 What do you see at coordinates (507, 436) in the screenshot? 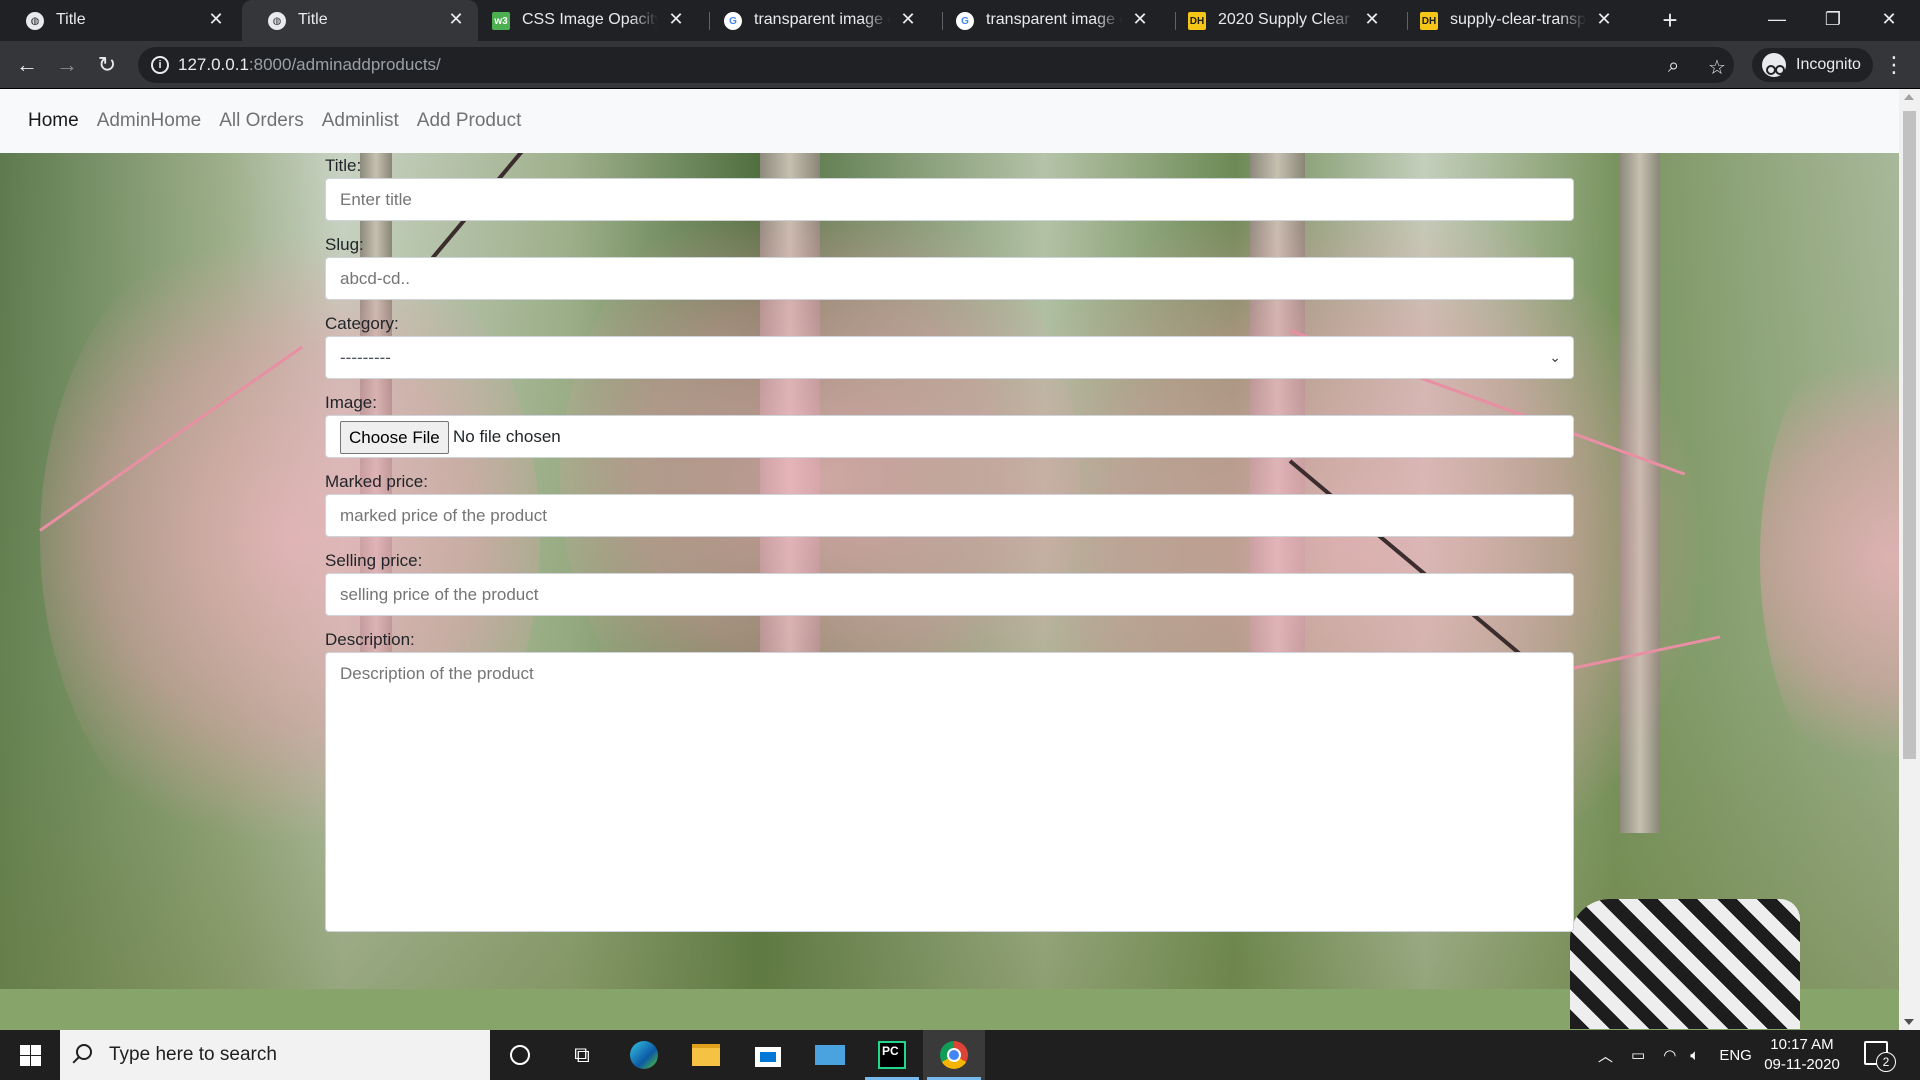
I see `file-status-text: No file chosen` at bounding box center [507, 436].